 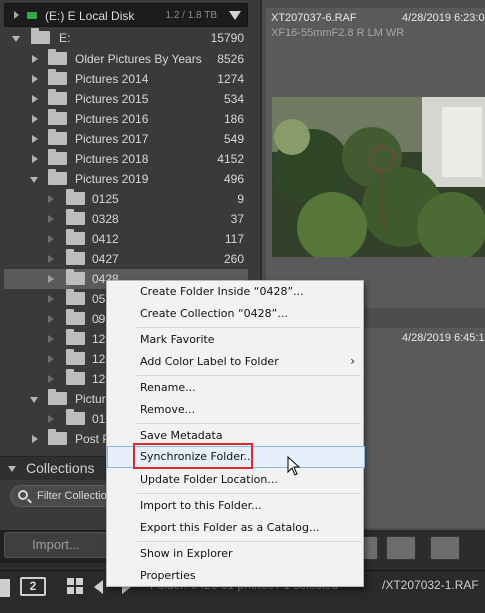 I want to click on subfolder-row: 0412 117, so click(x=126, y=239).